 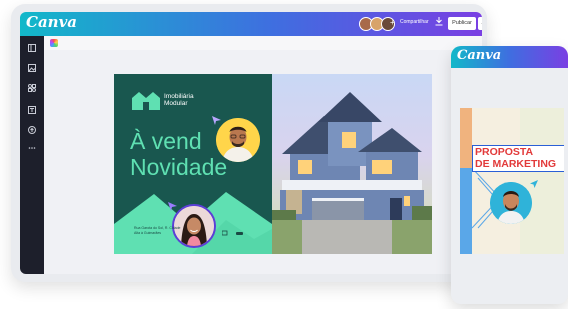 I want to click on text-icon, so click(x=32, y=110).